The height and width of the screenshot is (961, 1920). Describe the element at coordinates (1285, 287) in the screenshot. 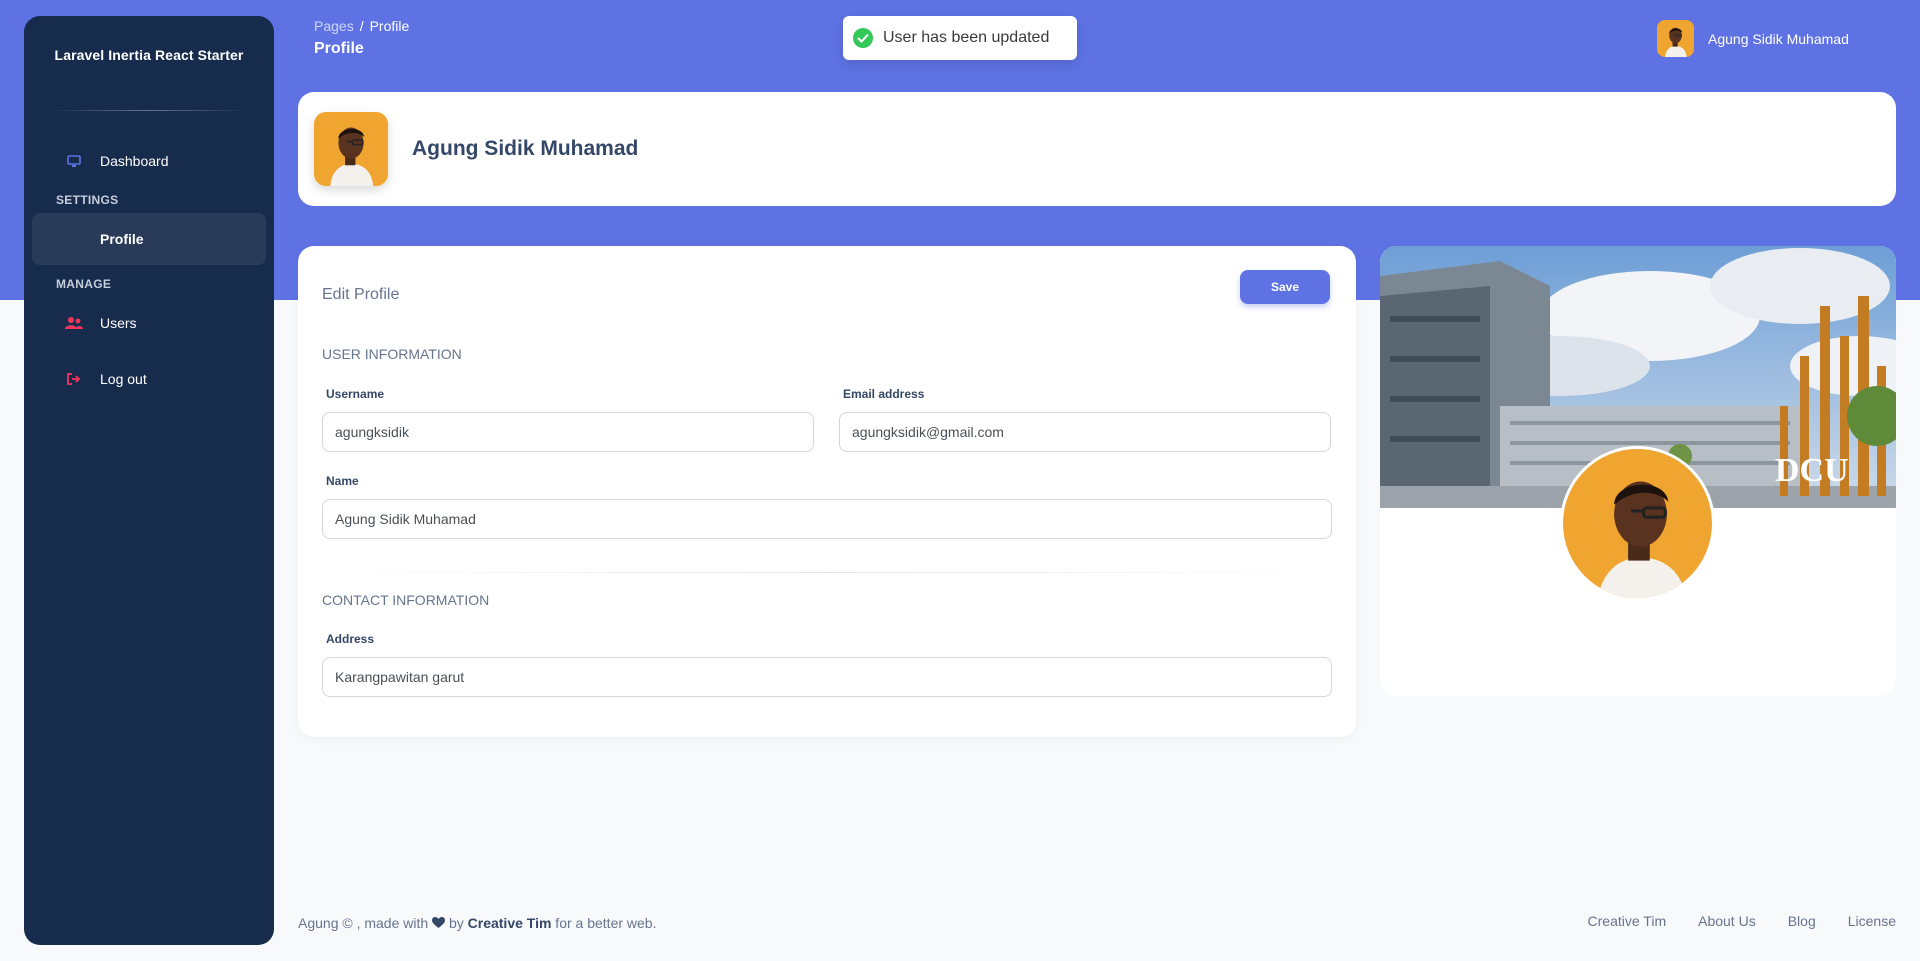

I see `save-button: Save` at that location.